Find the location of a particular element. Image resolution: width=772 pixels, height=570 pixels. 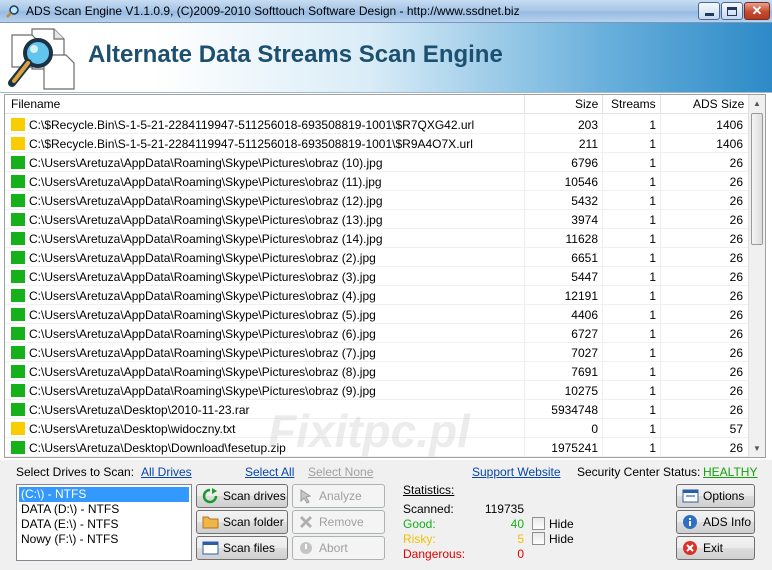

row-size: 203 is located at coordinates (587, 125).